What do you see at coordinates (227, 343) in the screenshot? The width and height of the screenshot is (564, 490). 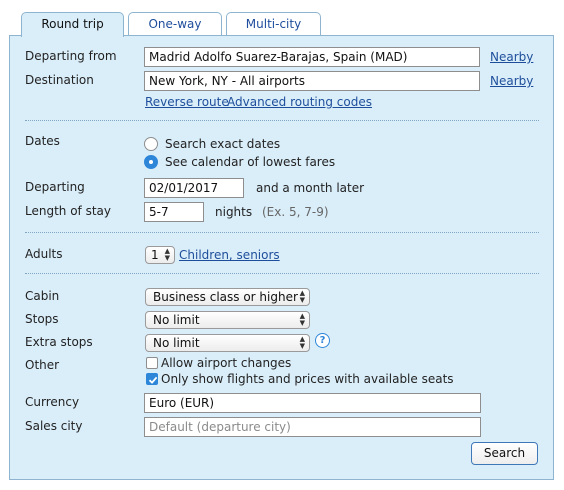 I see `extra-stops-select: No limit ▲ ▼` at bounding box center [227, 343].